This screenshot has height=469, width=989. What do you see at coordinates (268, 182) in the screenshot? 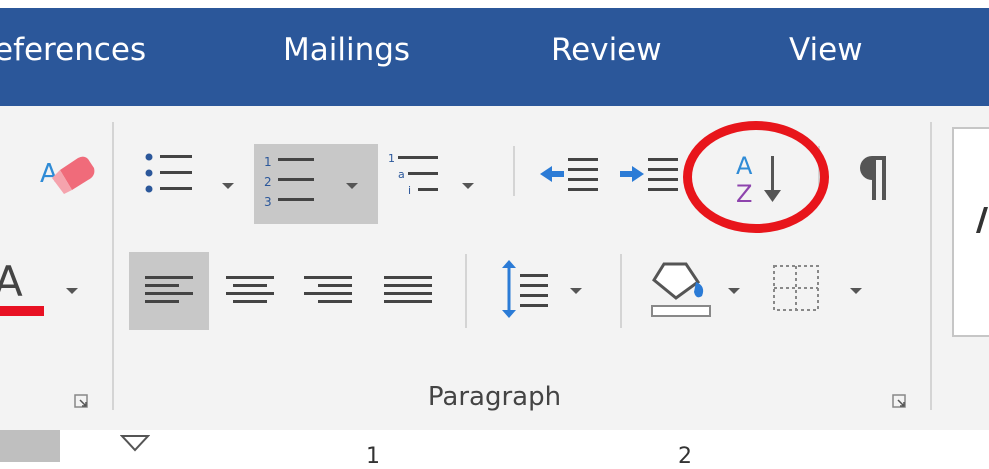
I see `svg-text: 2` at bounding box center [268, 182].